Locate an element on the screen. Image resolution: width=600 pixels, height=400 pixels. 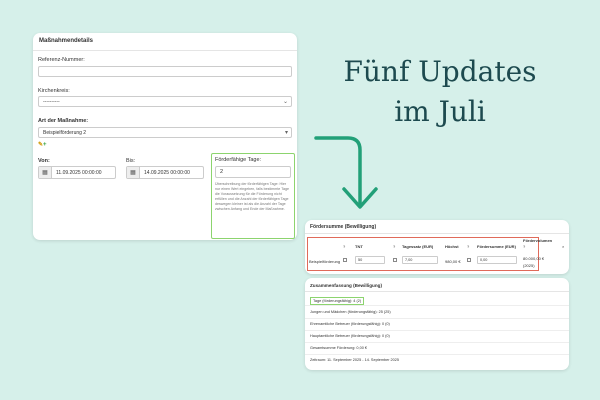
eligible-days-input: 2 is located at coordinates (253, 172).